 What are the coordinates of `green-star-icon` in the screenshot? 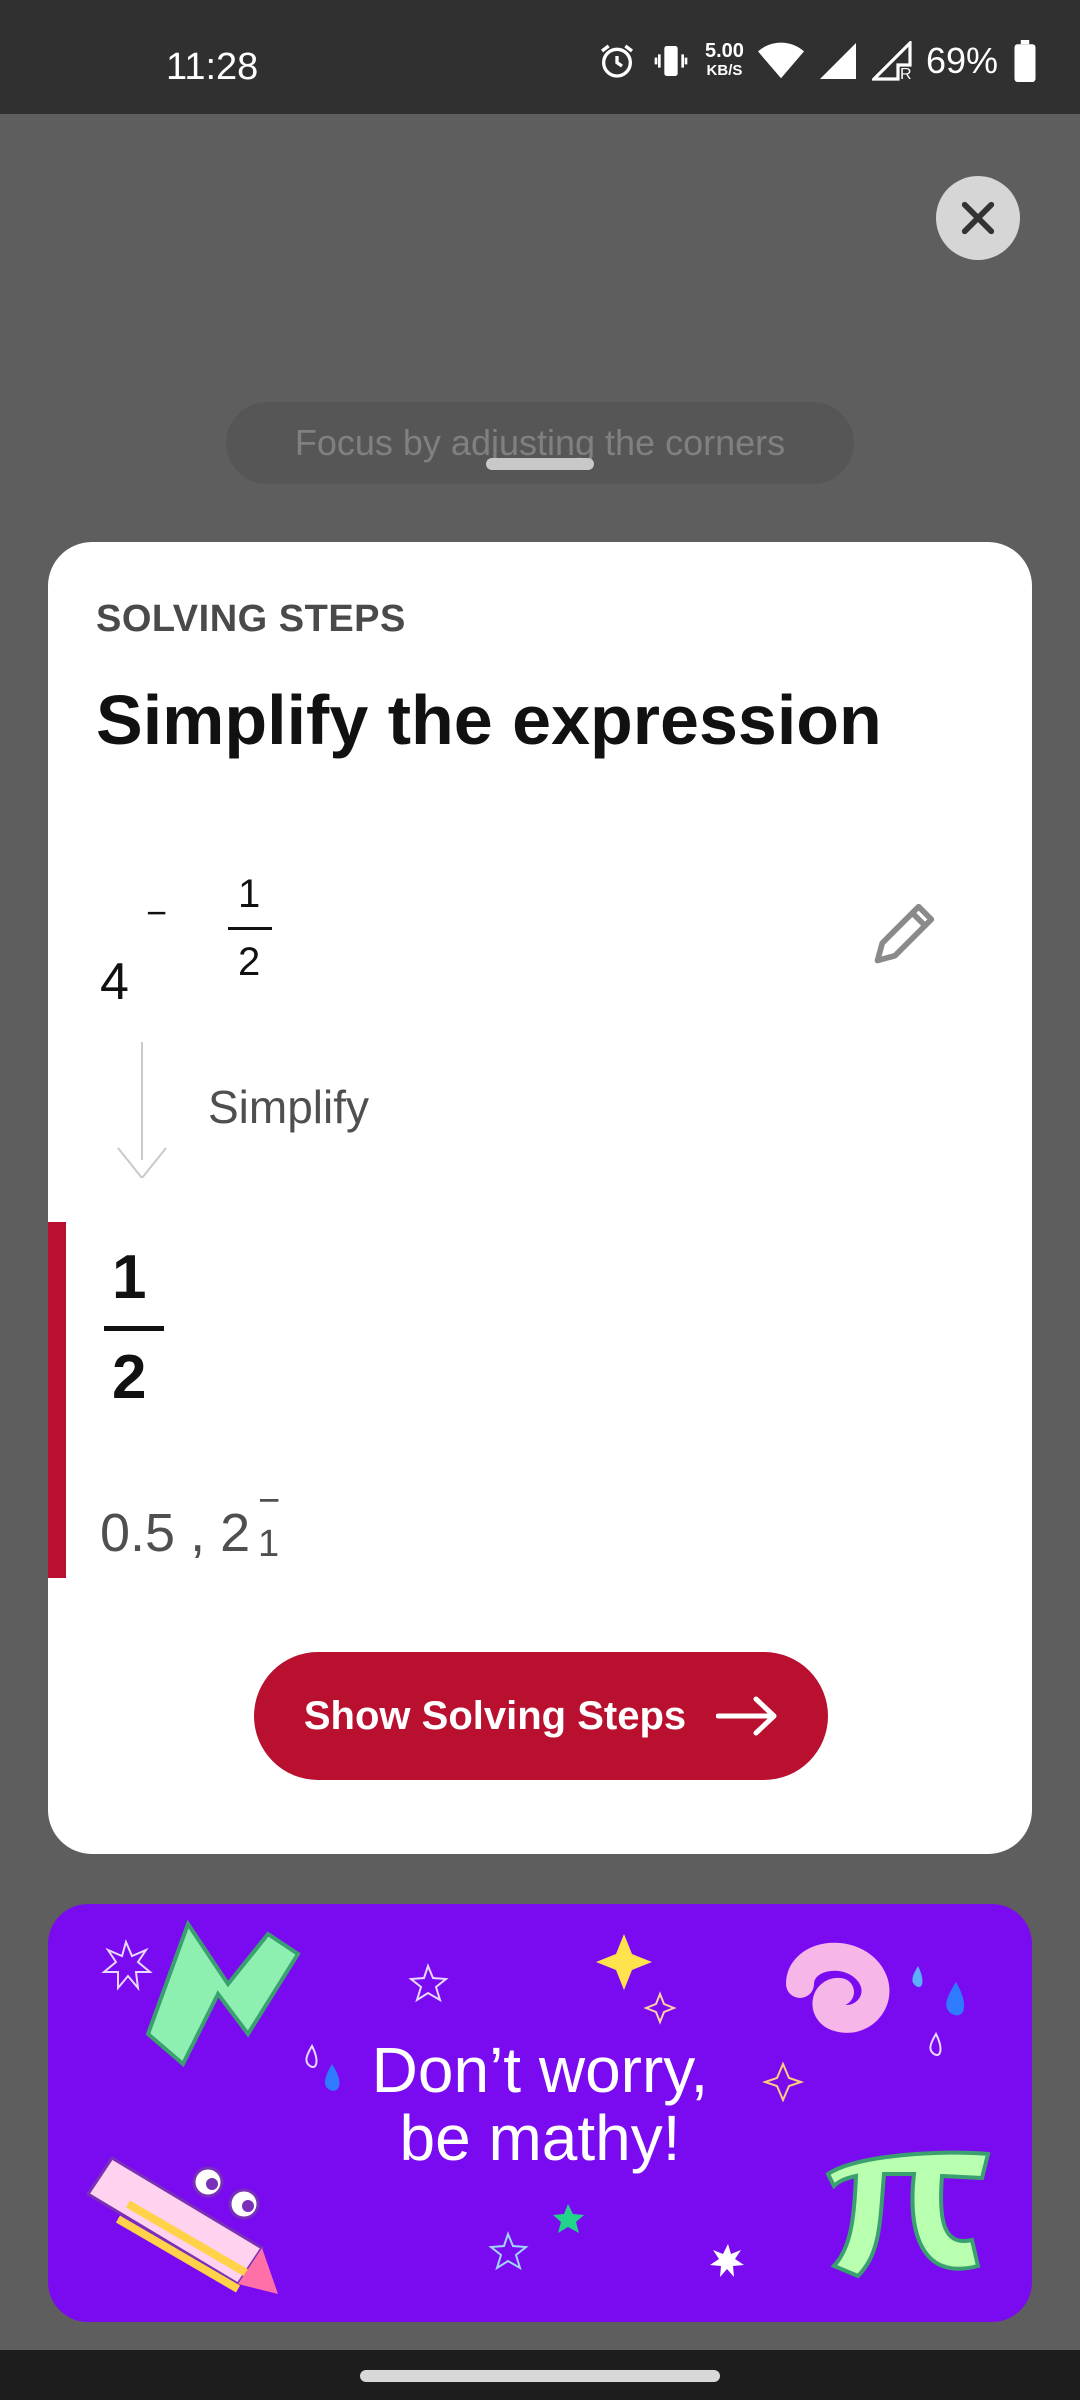 It's located at (568, 2218).